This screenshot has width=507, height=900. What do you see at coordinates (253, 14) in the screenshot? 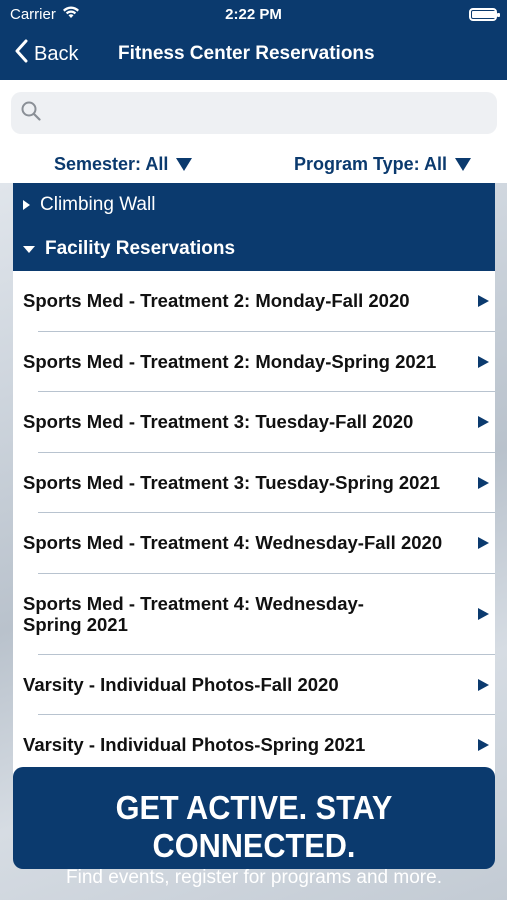
I see `status-bar: Carrier 2:22 PM` at bounding box center [253, 14].